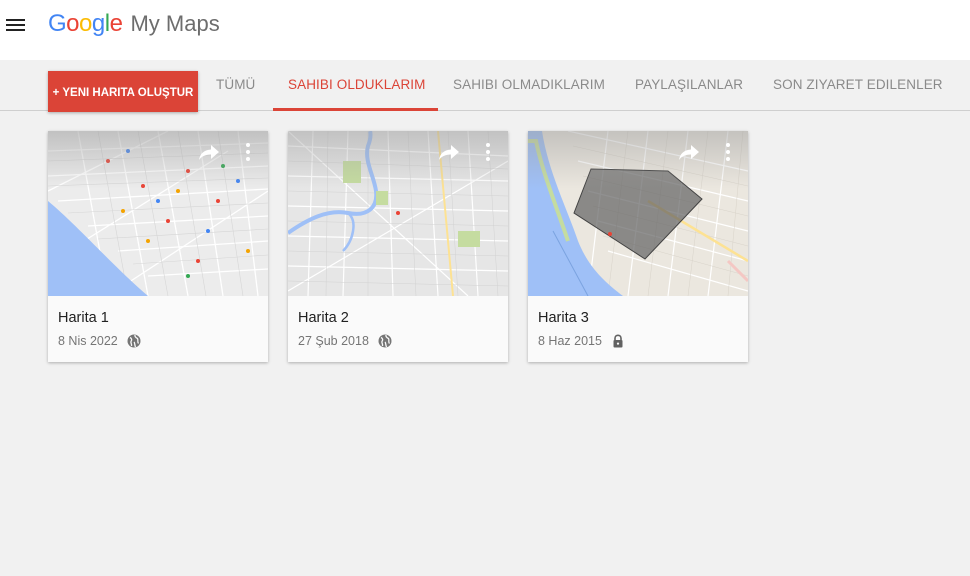  What do you see at coordinates (563, 318) in the screenshot?
I see `map-title: Harita 3` at bounding box center [563, 318].